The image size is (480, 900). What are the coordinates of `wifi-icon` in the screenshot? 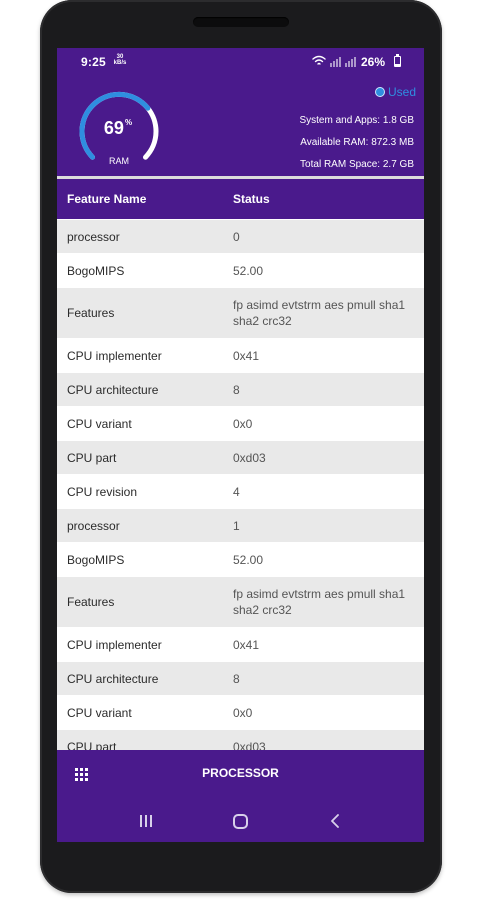 It's located at (319, 60).